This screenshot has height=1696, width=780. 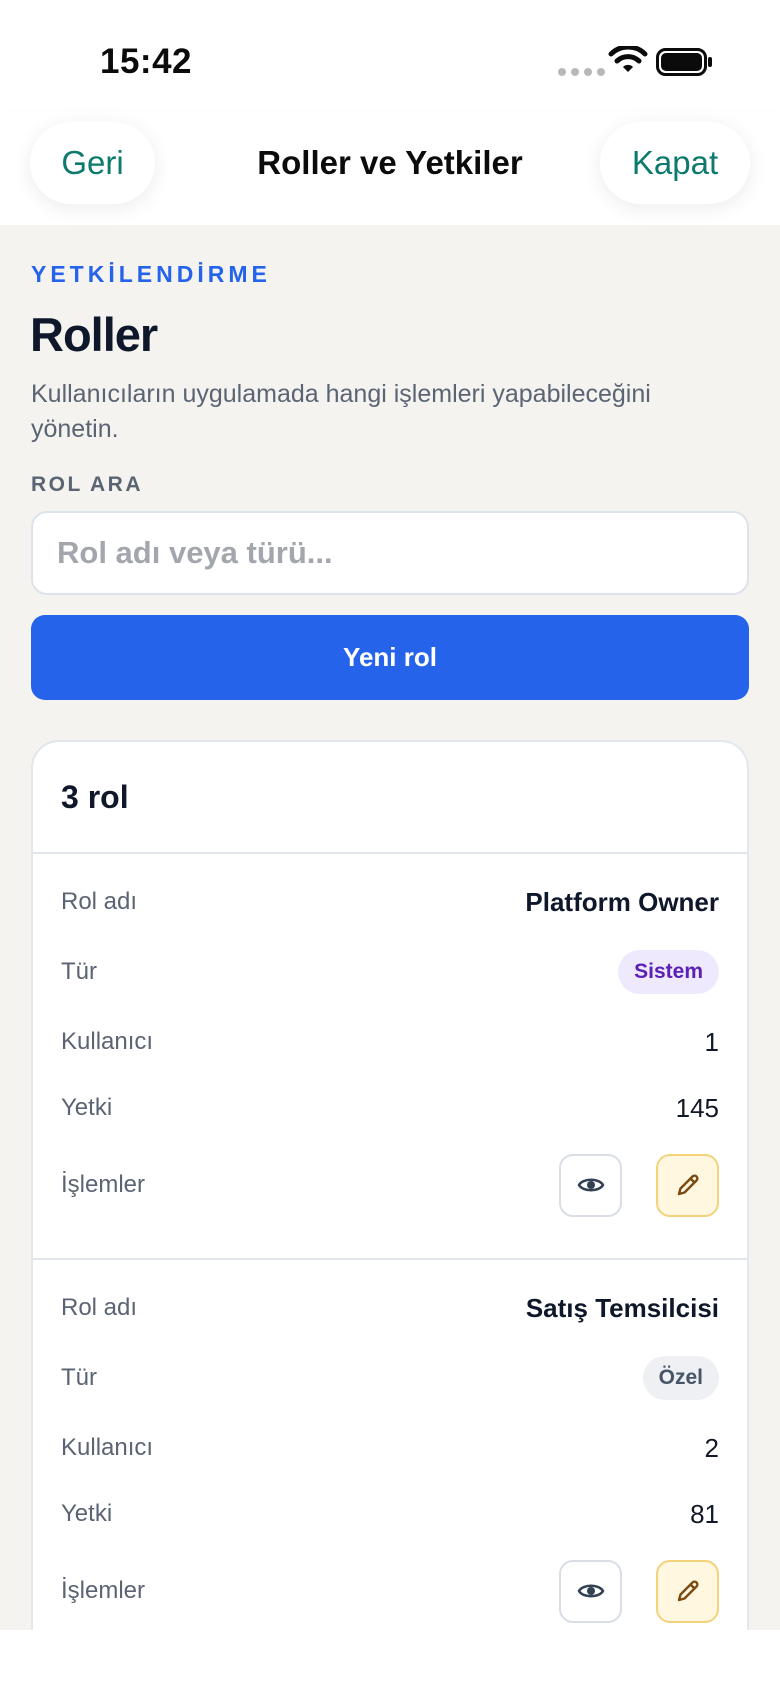 I want to click on role-name-row: Rol adı Platform Owner, so click(x=390, y=902).